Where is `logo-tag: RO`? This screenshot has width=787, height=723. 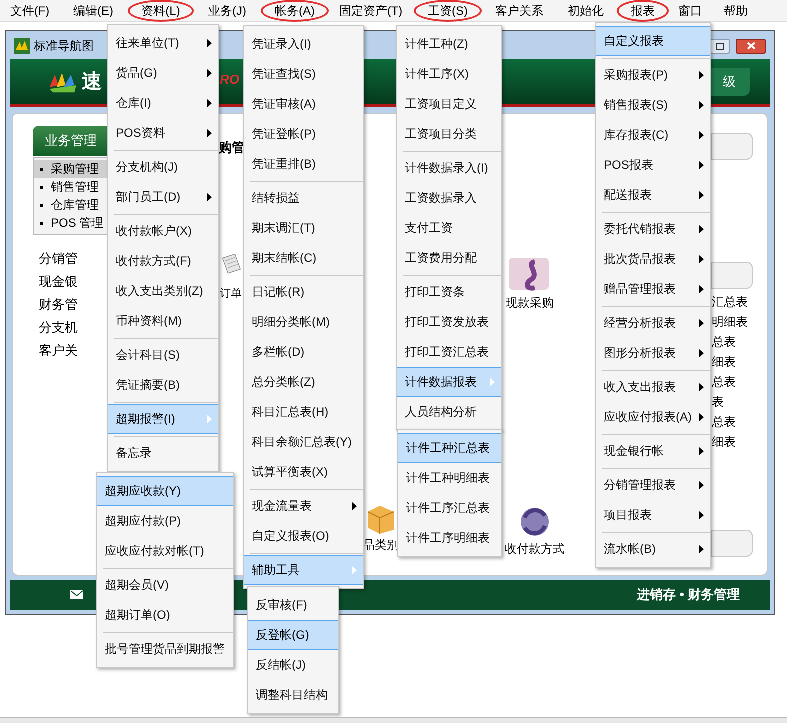 logo-tag: RO is located at coordinates (230, 80).